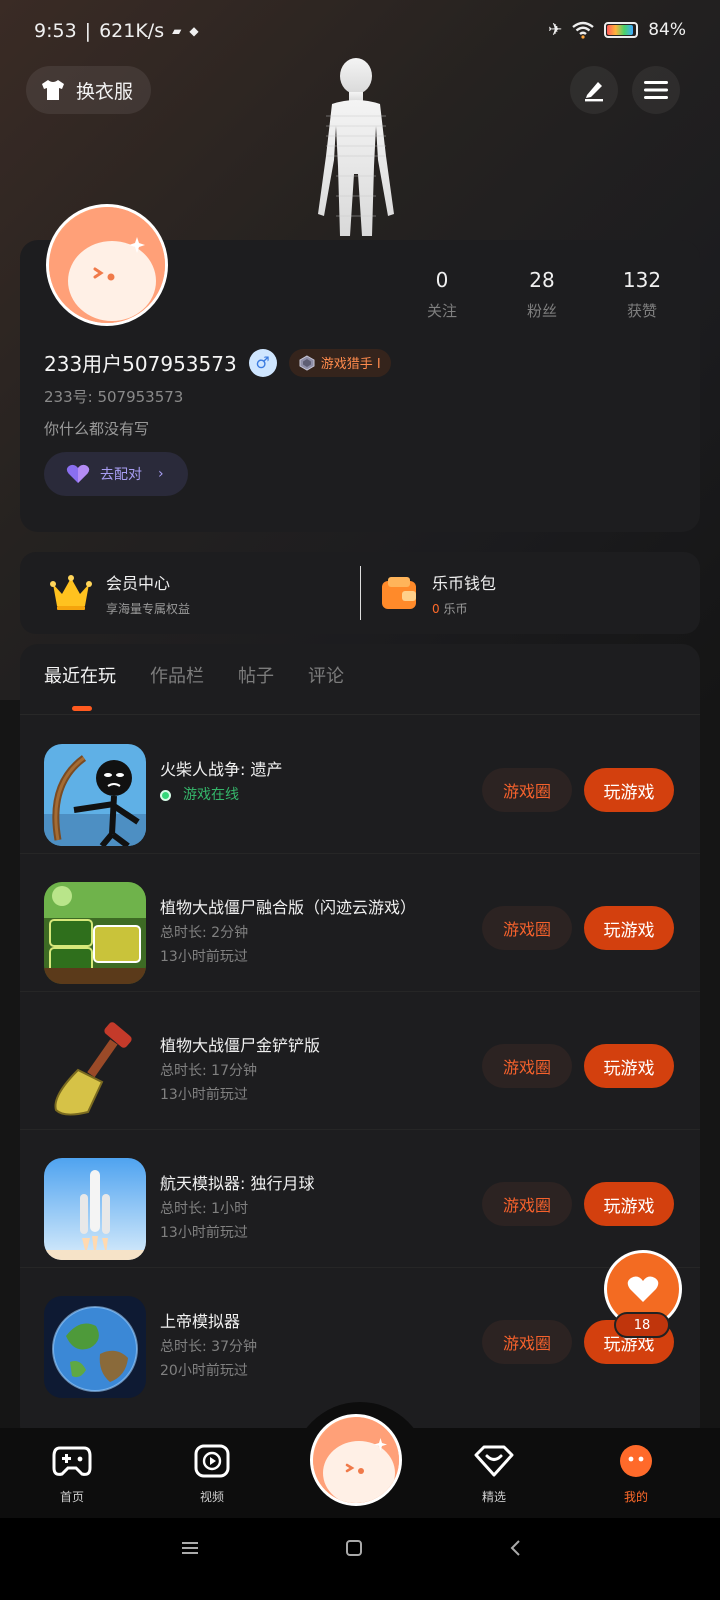 This screenshot has height=1600, width=720. I want to click on tab-works: 作品栏, so click(177, 675).